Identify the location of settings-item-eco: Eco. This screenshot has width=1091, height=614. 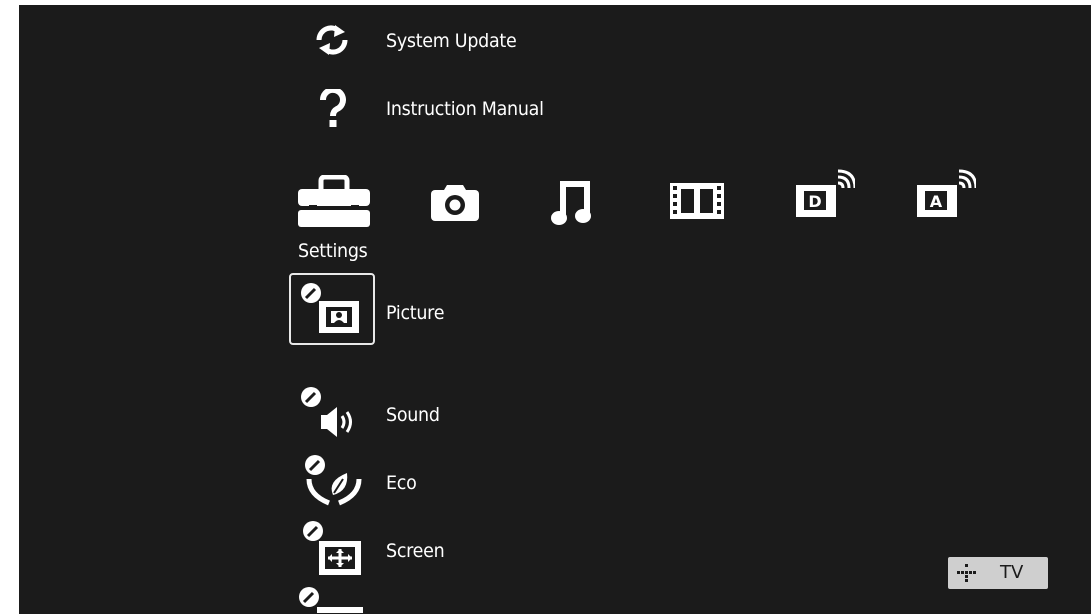
(401, 483).